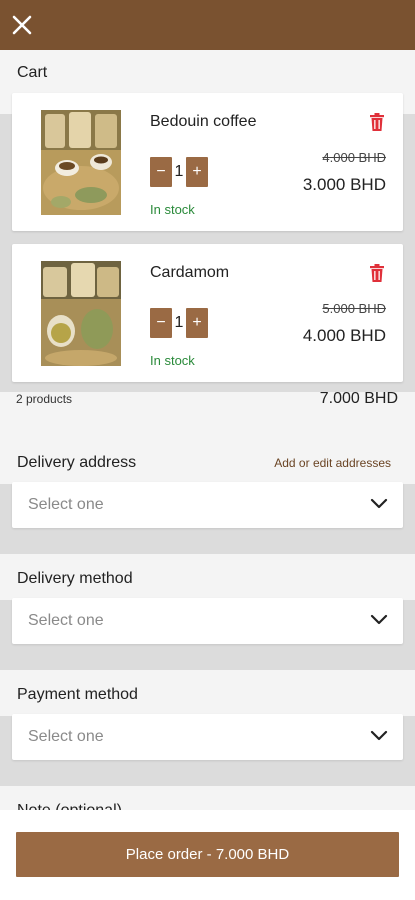  What do you see at coordinates (354, 157) in the screenshot?
I see `original-price: 4.000 BHD` at bounding box center [354, 157].